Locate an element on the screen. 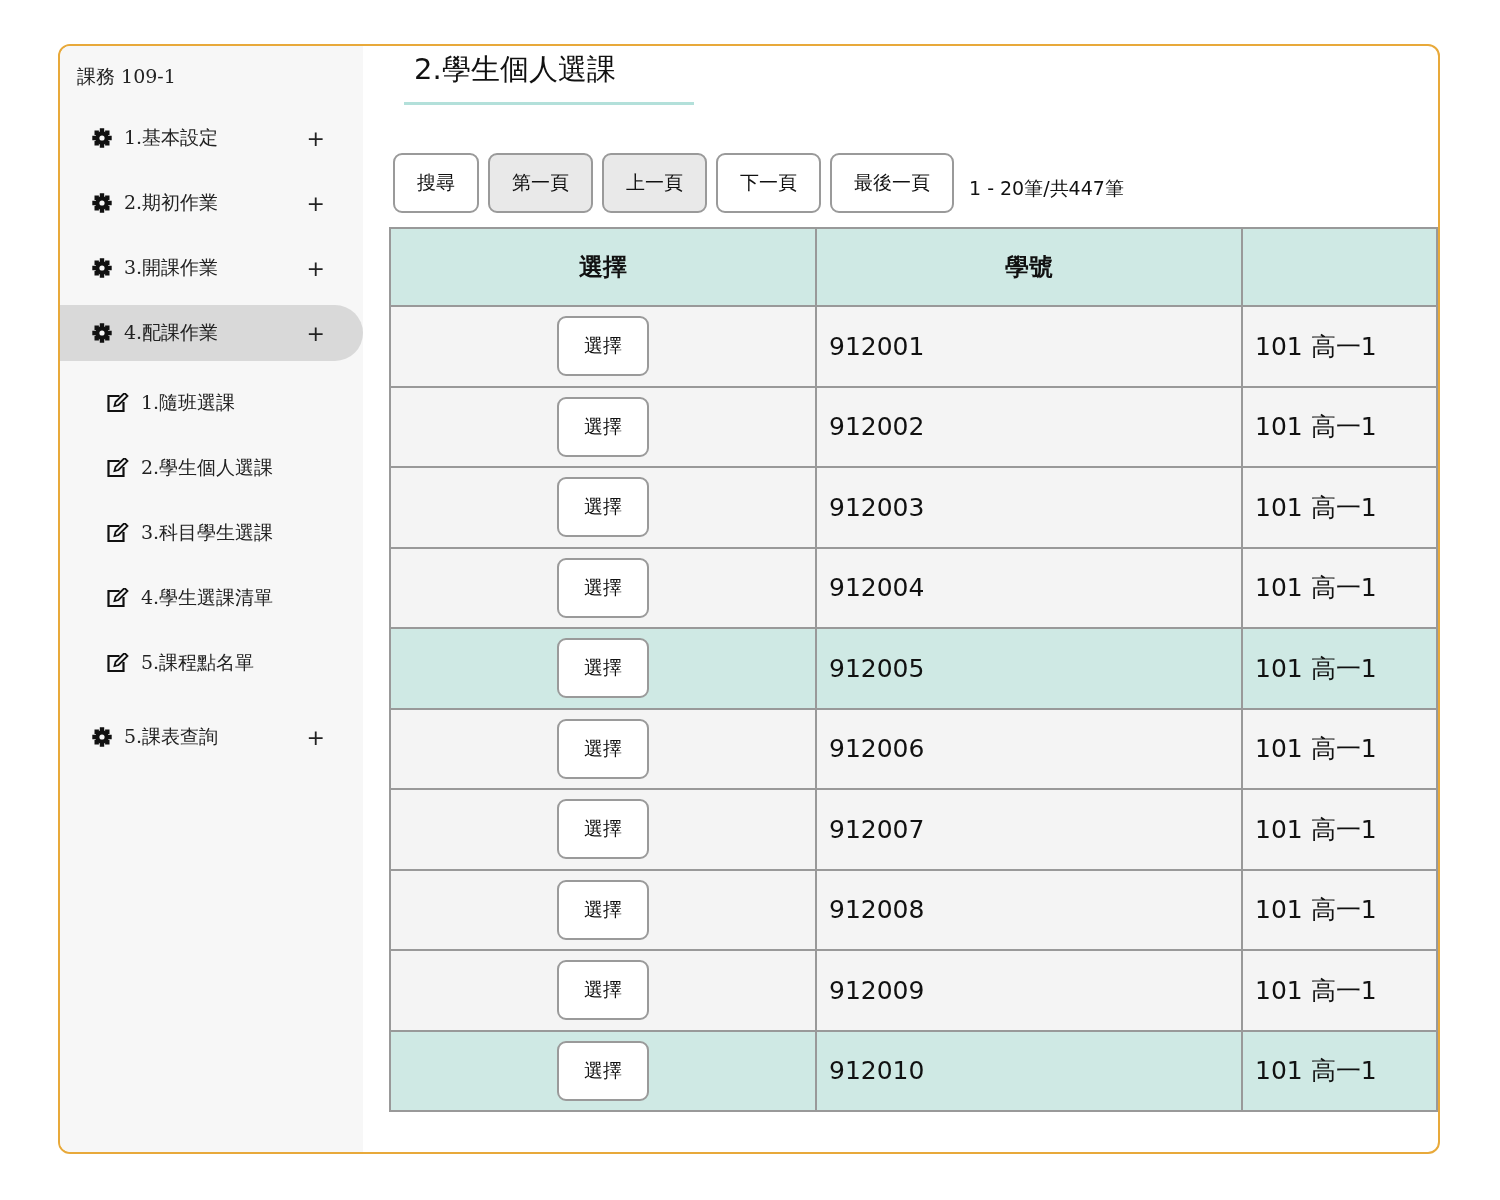 This screenshot has height=1200, width=1500. table-cell: 912010 is located at coordinates (1030, 1070).